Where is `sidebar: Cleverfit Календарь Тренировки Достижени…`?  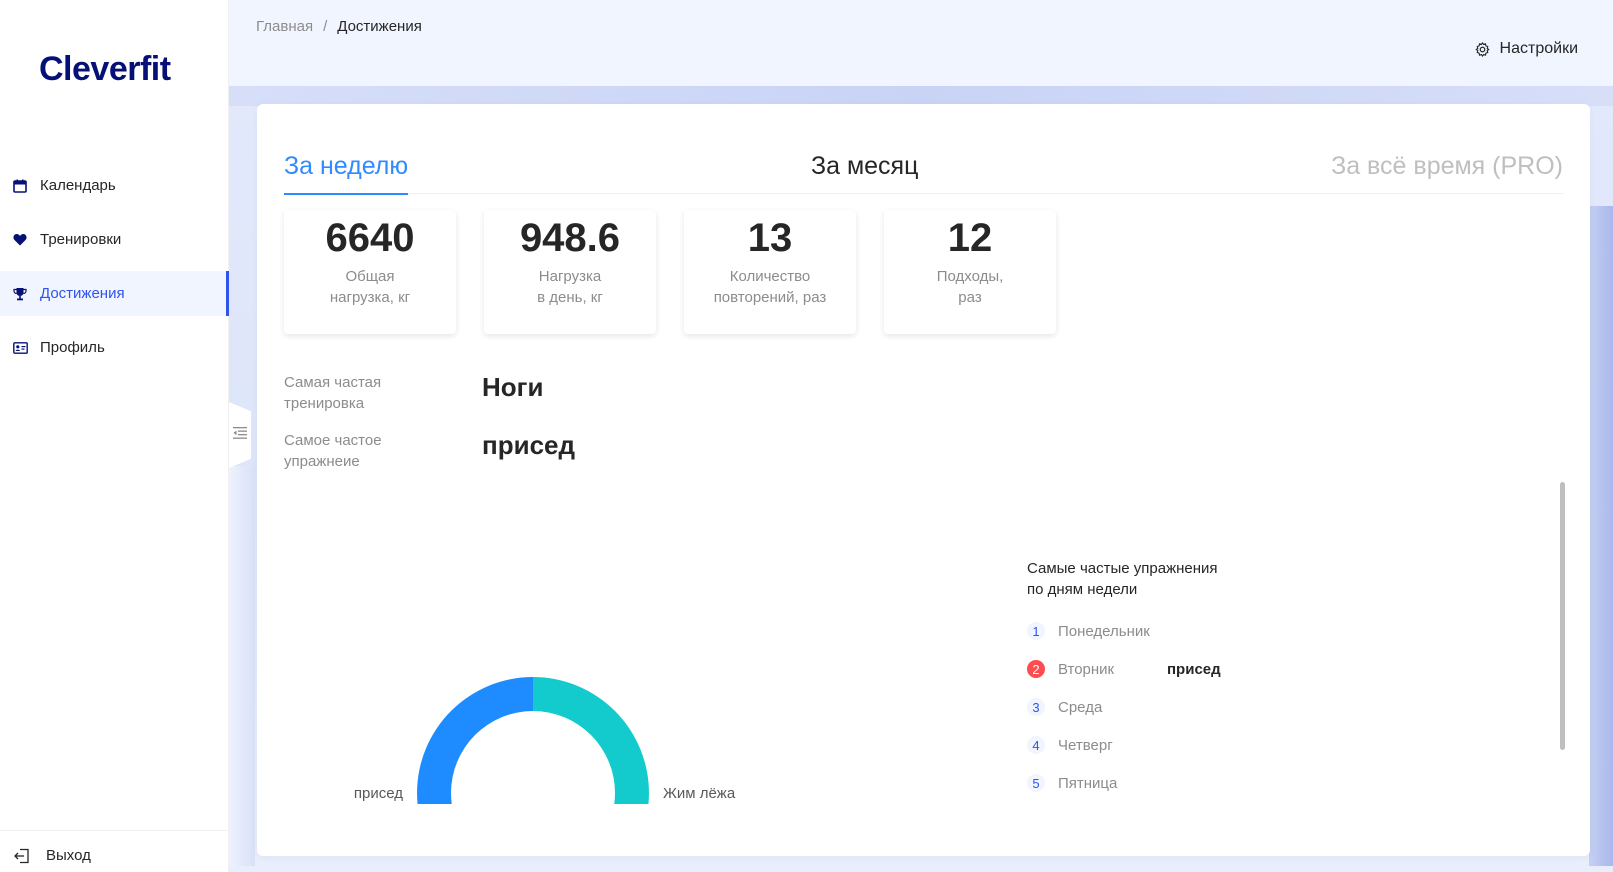 sidebar: Cleverfit Календарь Тренировки Достижени… is located at coordinates (114, 436).